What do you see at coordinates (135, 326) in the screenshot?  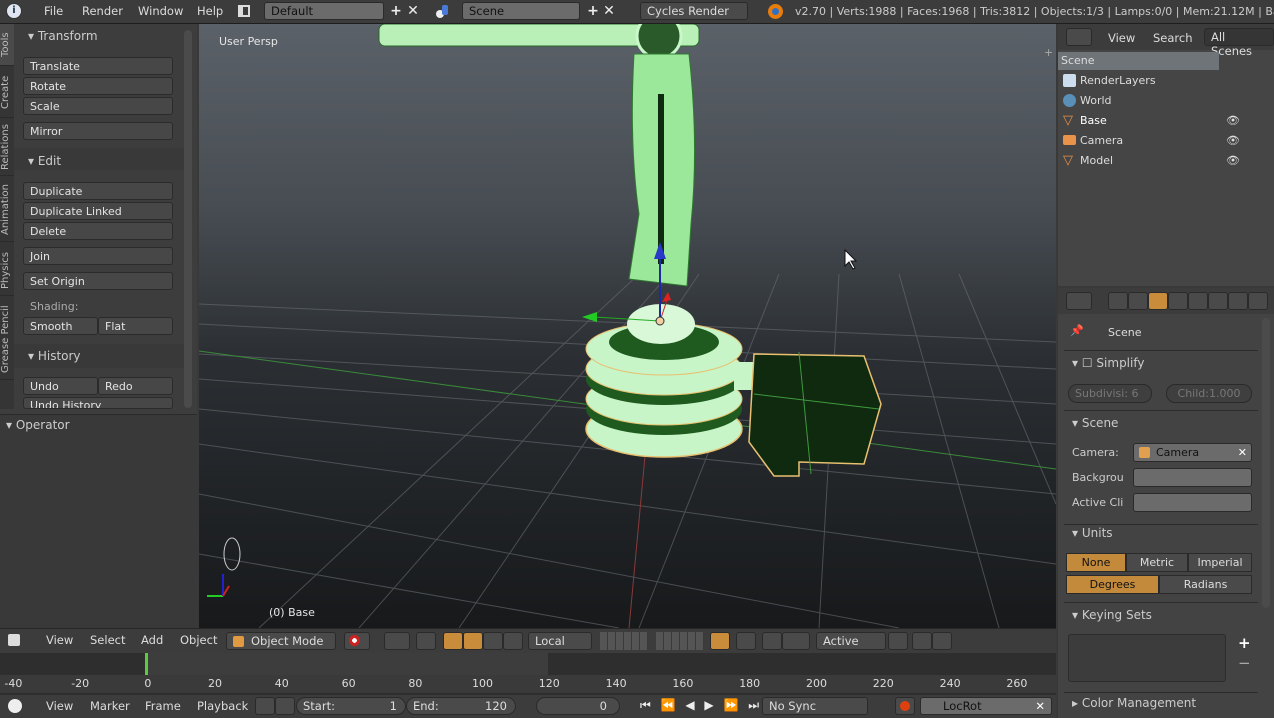 I see `flat-button: Flat` at bounding box center [135, 326].